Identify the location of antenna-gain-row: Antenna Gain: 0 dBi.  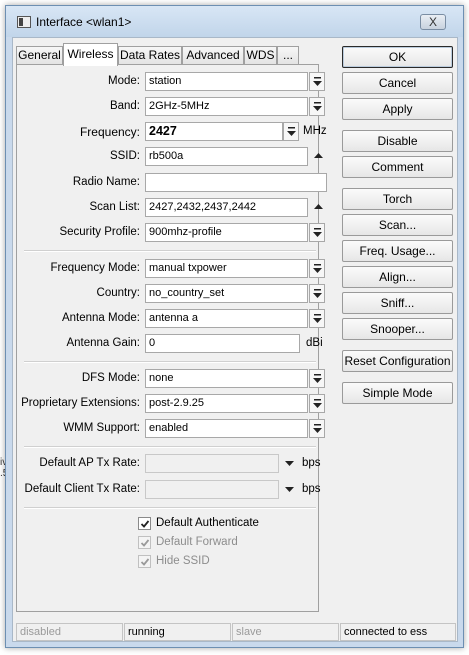
(170, 344).